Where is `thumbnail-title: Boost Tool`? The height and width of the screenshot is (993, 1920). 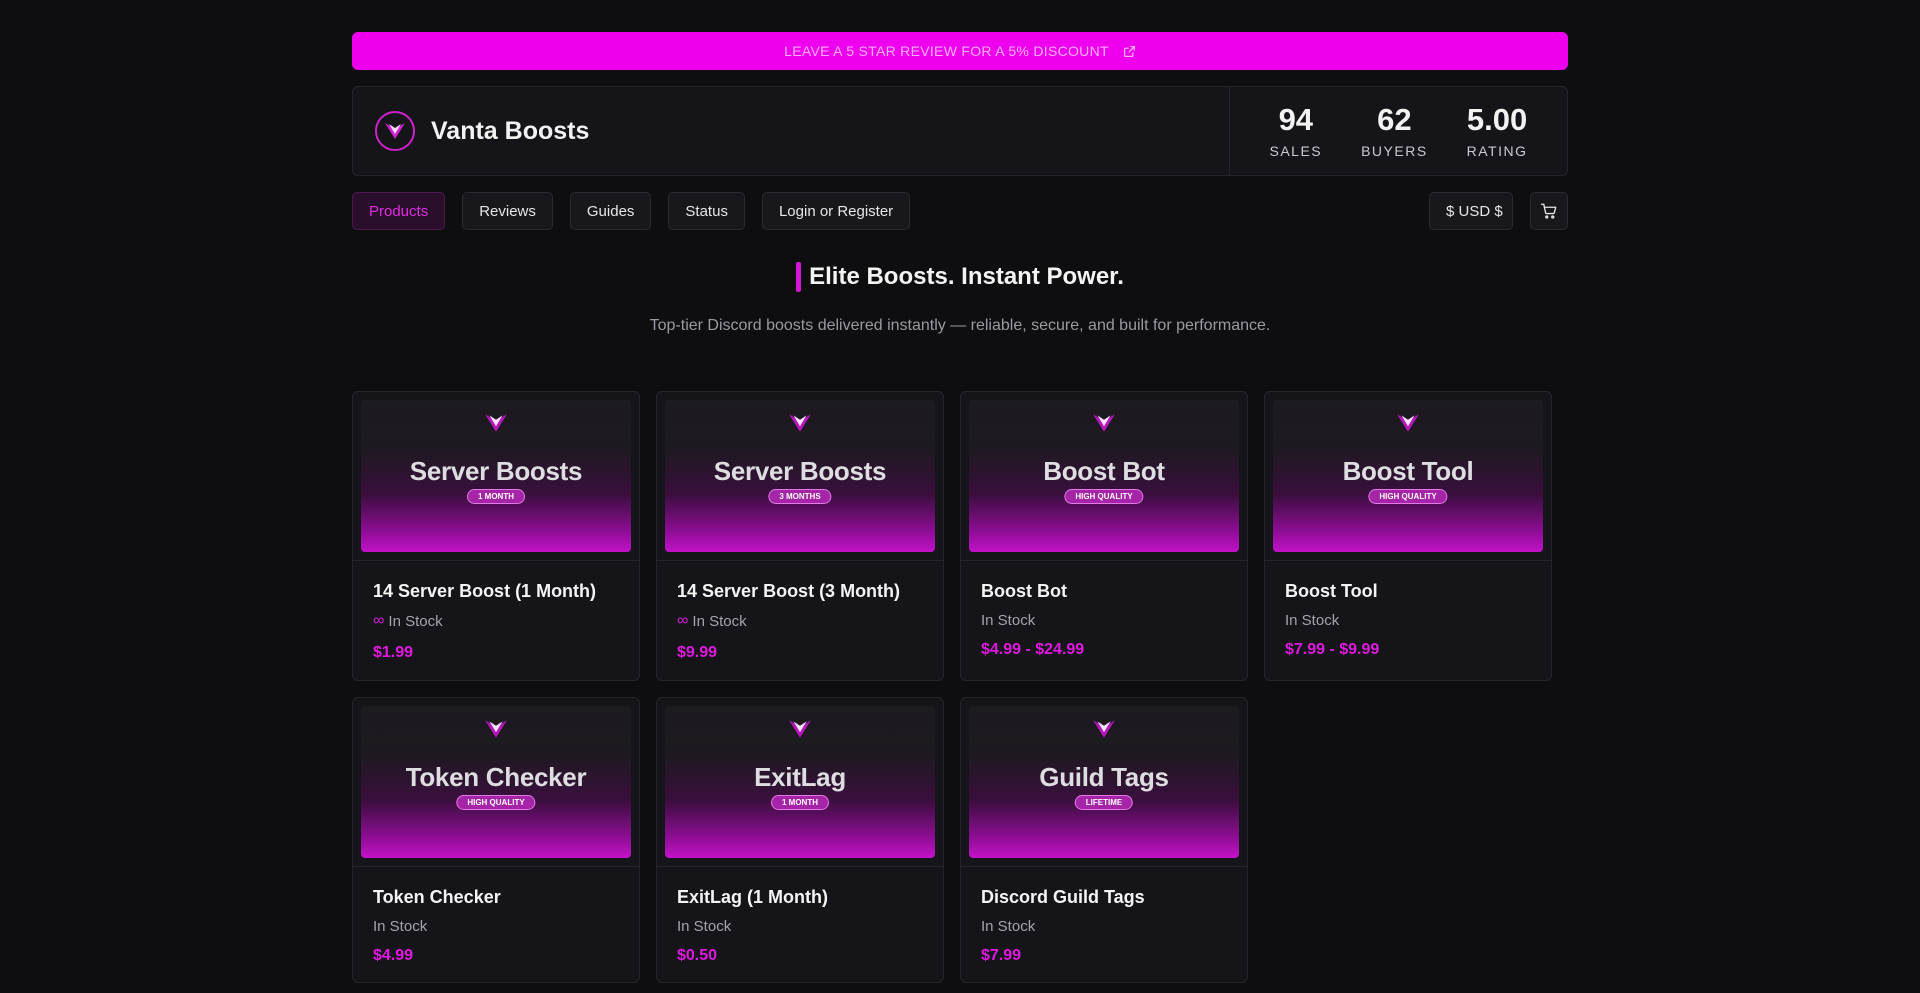 thumbnail-title: Boost Tool is located at coordinates (1408, 471).